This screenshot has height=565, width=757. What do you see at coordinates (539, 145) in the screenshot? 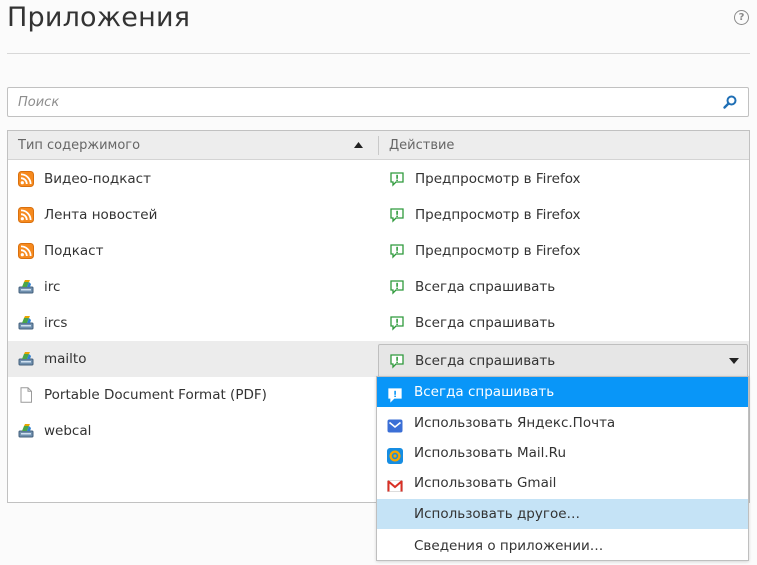
I see `column-header-action: Действие` at bounding box center [539, 145].